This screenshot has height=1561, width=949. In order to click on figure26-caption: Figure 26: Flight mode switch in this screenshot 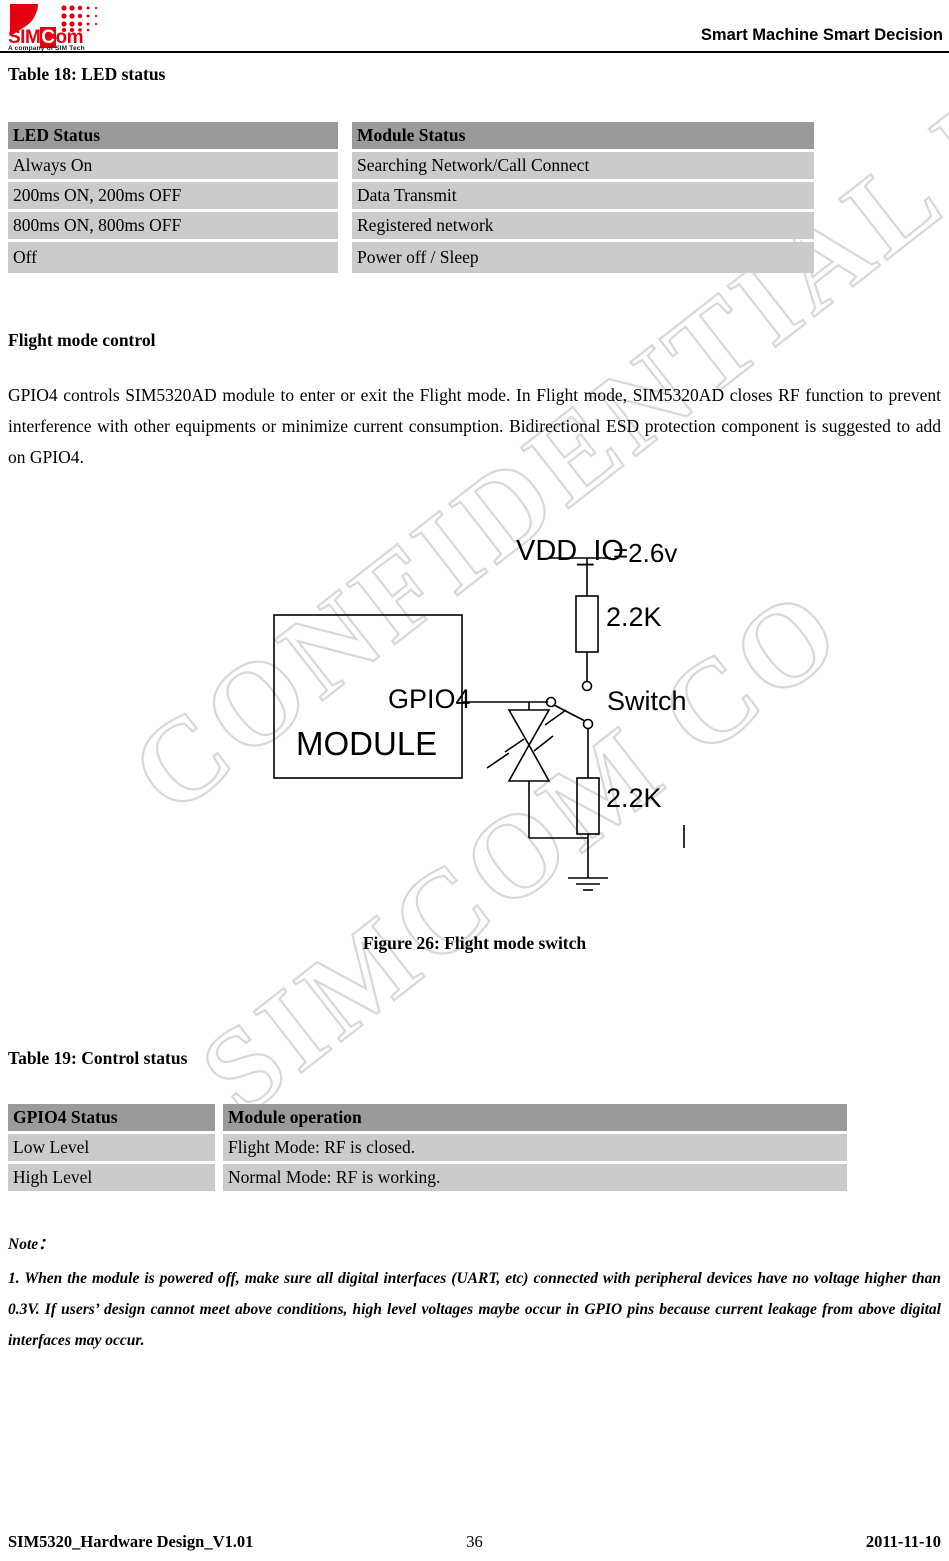, I will do `click(474, 943)`.